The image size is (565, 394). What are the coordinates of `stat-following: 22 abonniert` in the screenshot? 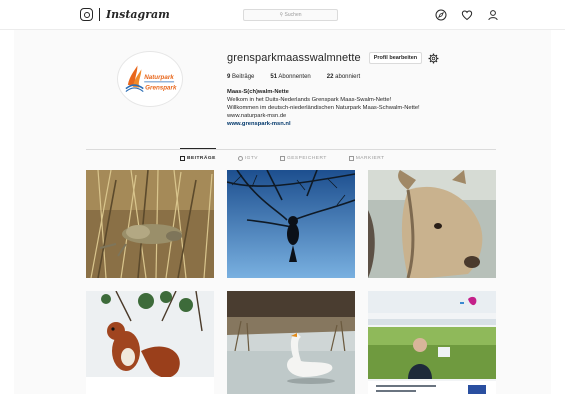 It's located at (343, 77).